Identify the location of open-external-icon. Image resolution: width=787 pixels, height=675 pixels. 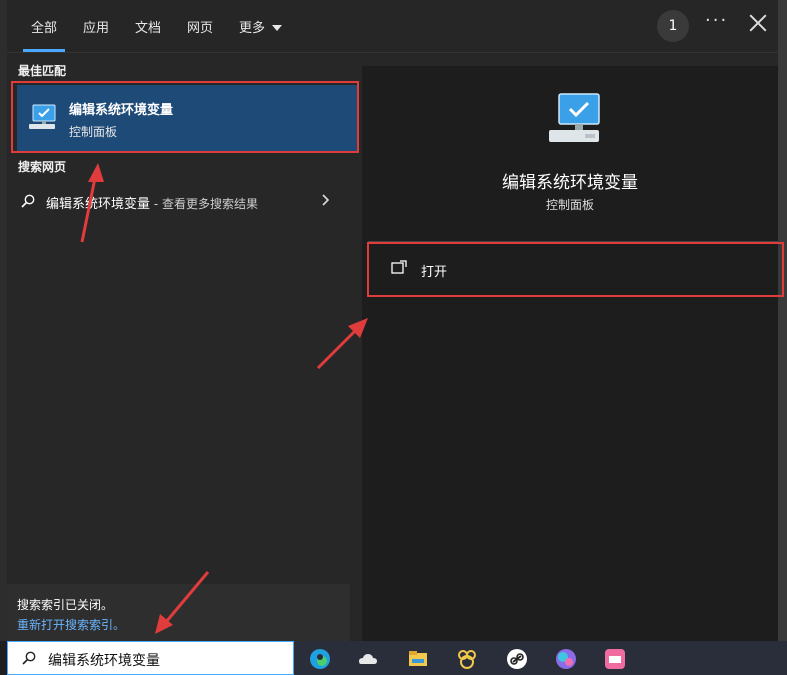
(399, 267).